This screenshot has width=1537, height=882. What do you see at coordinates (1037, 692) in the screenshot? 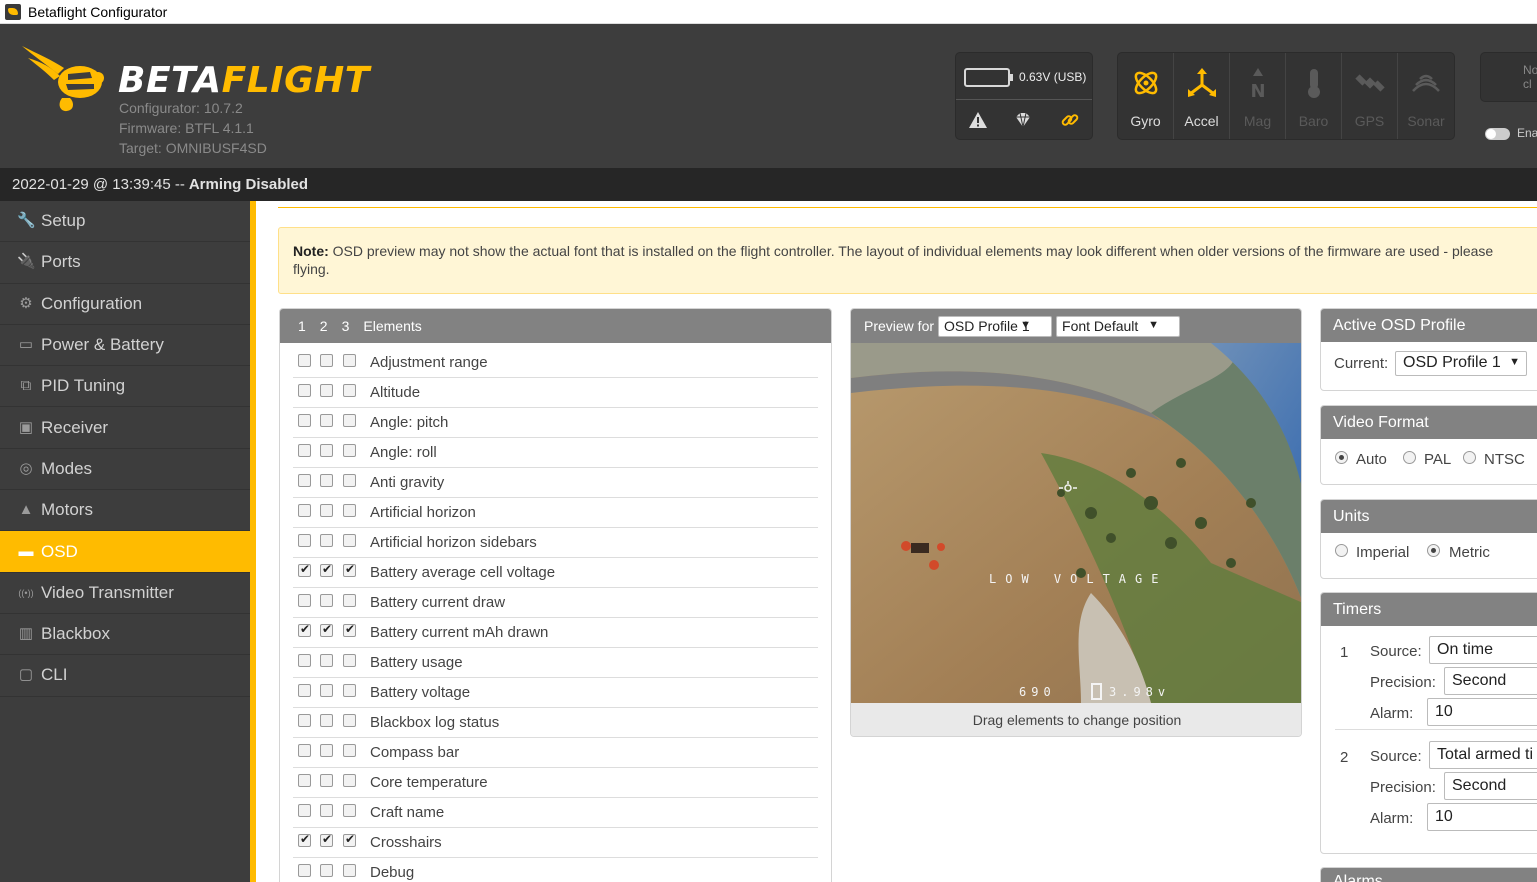
I see `osd-mah-drawn: 690` at bounding box center [1037, 692].